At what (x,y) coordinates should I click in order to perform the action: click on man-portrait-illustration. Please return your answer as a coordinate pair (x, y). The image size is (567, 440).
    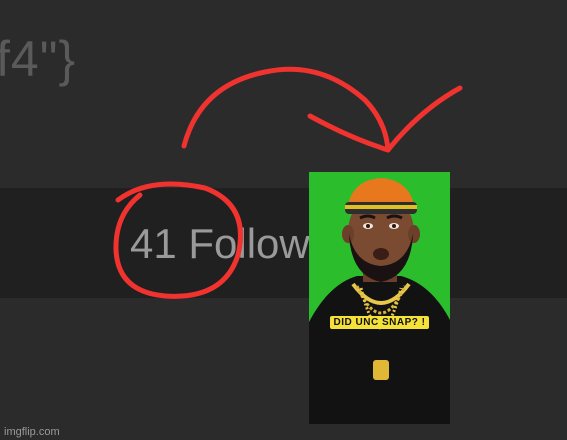
    Looking at the image, I should click on (379, 298).